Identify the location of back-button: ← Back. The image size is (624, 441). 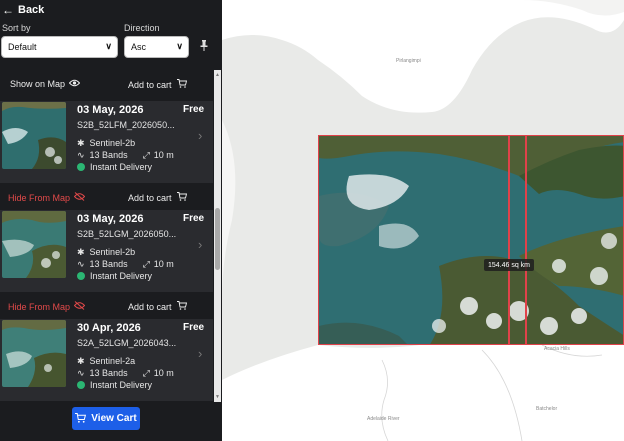
(23, 10).